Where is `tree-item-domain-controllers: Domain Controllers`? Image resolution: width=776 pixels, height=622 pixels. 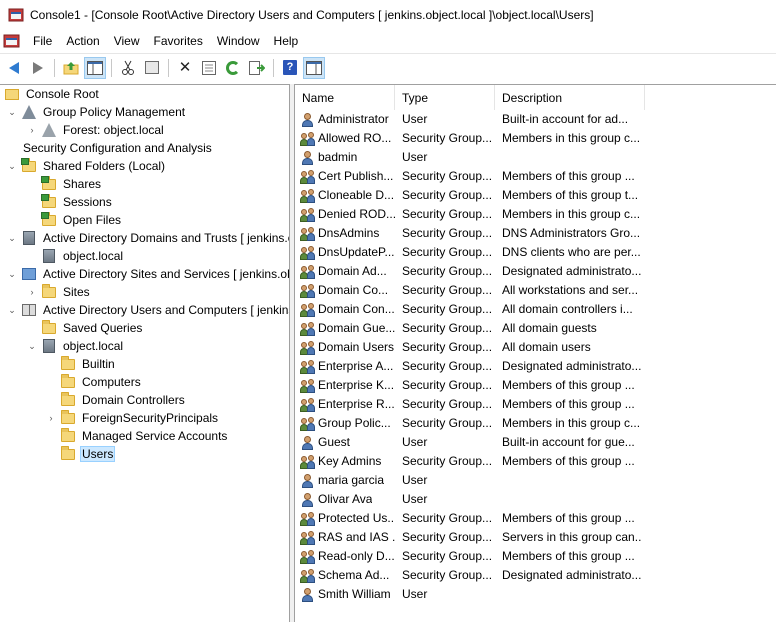 tree-item-domain-controllers: Domain Controllers is located at coordinates (116, 400).